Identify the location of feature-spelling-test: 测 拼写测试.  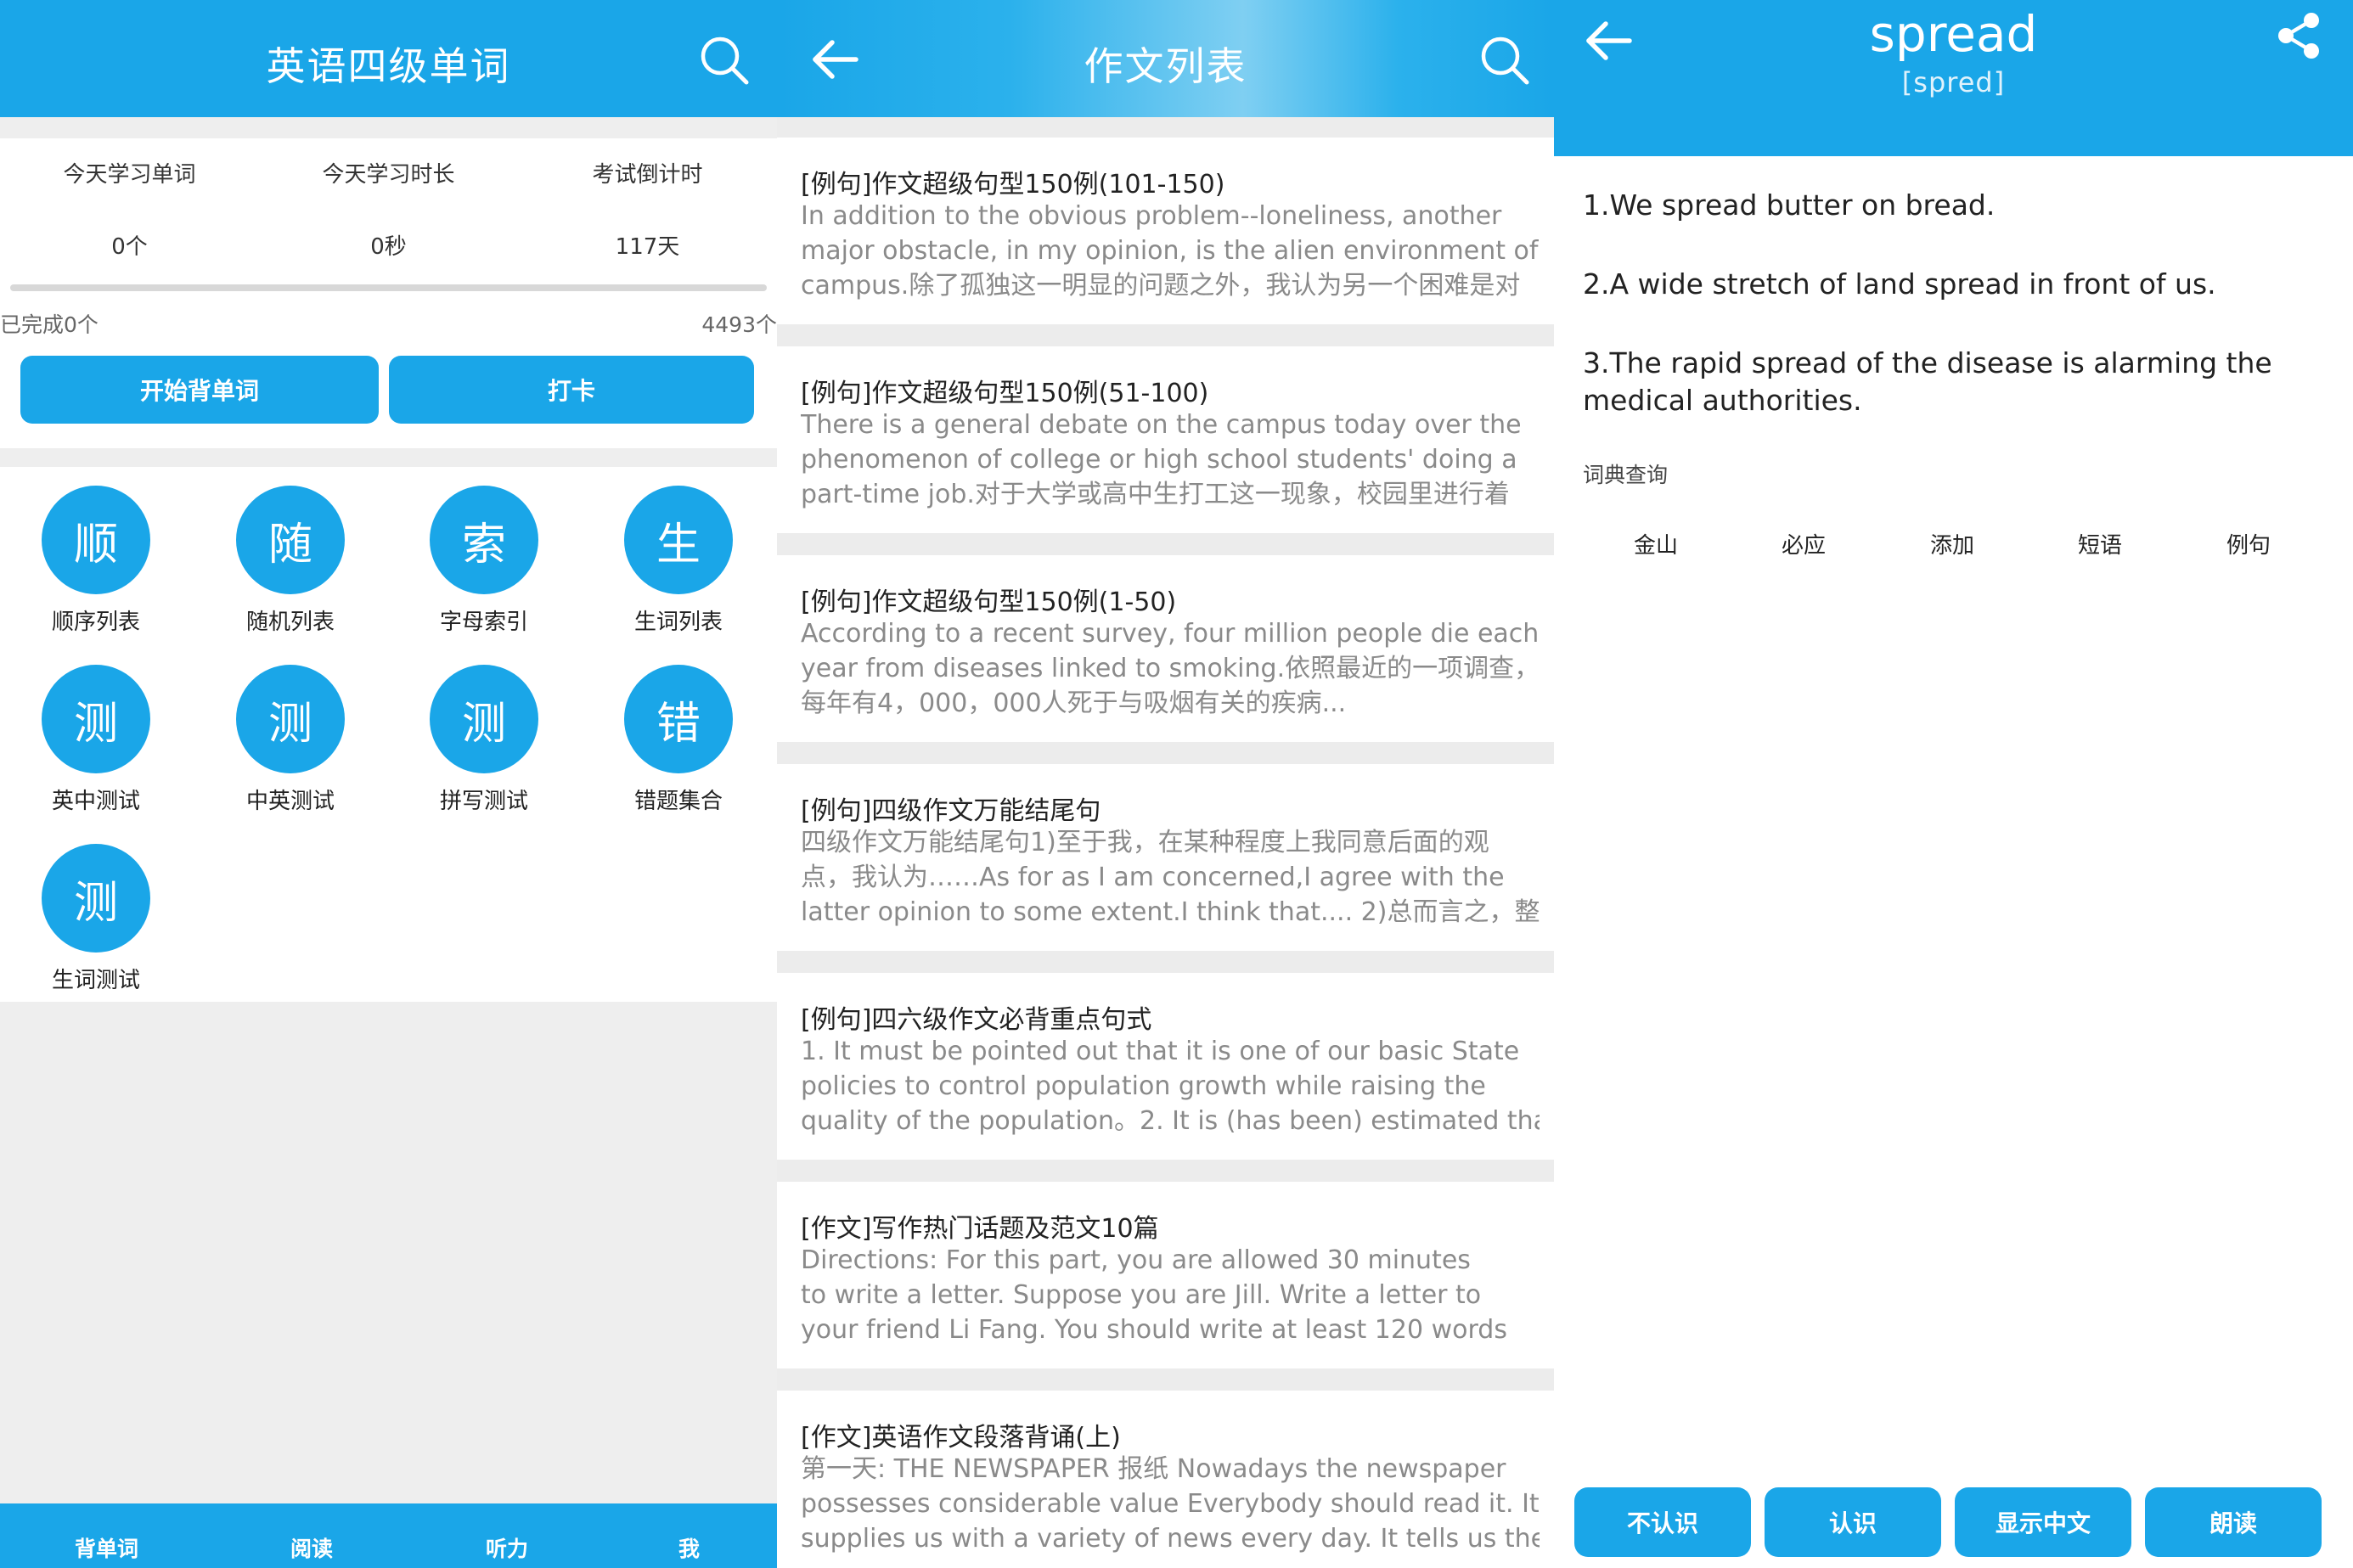
(484, 740).